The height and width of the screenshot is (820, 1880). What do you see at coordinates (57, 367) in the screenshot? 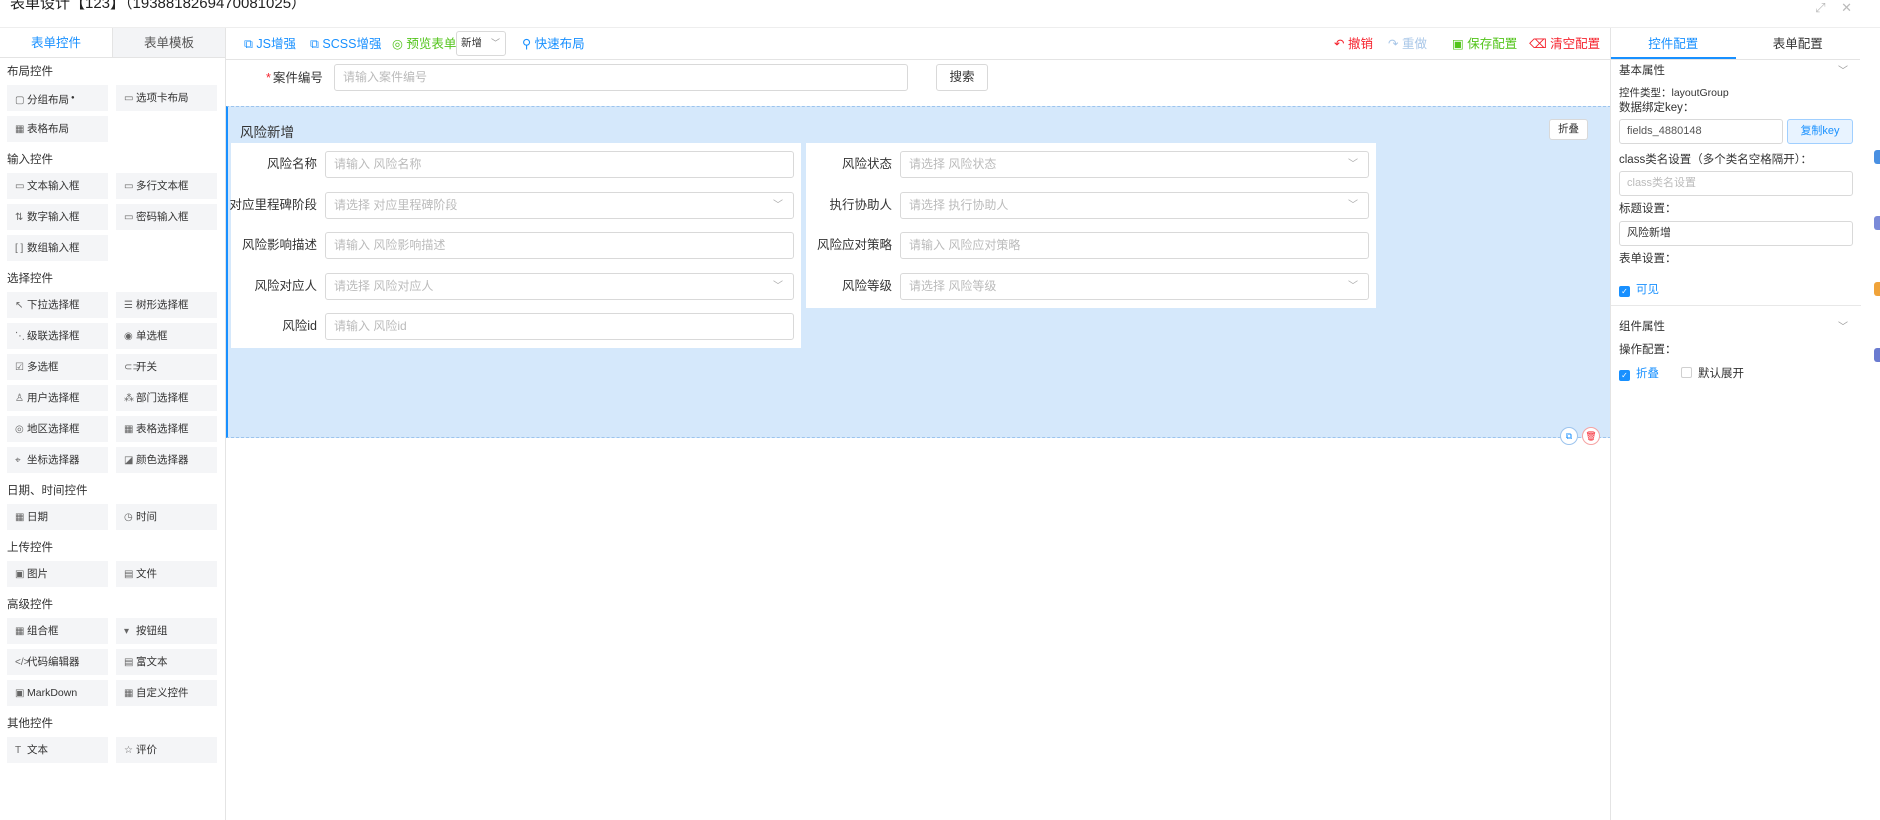
I see `palette-item: ☑ 多选框` at bounding box center [57, 367].